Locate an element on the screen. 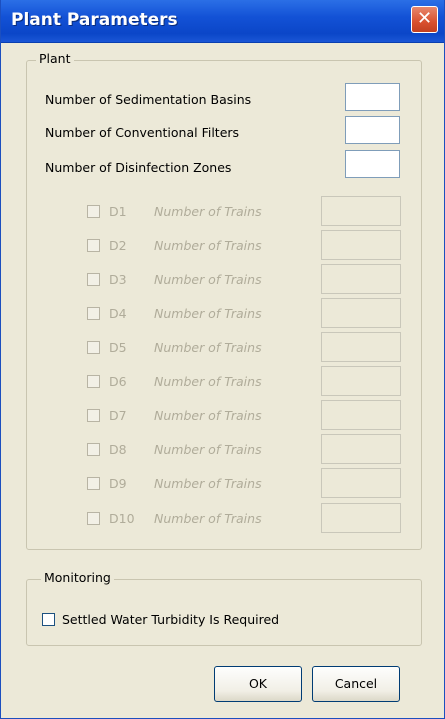  zone-id-label: D6 is located at coordinates (118, 381).